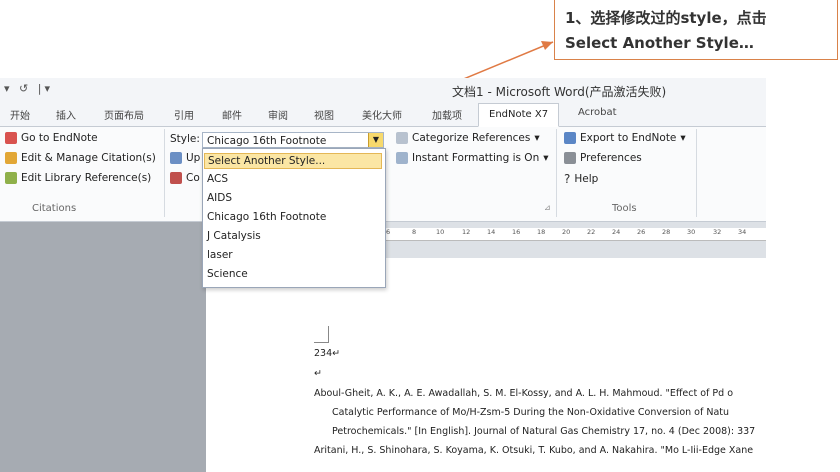  Describe the element at coordinates (414, 232) in the screenshot. I see `ruler-tick: 8` at that location.